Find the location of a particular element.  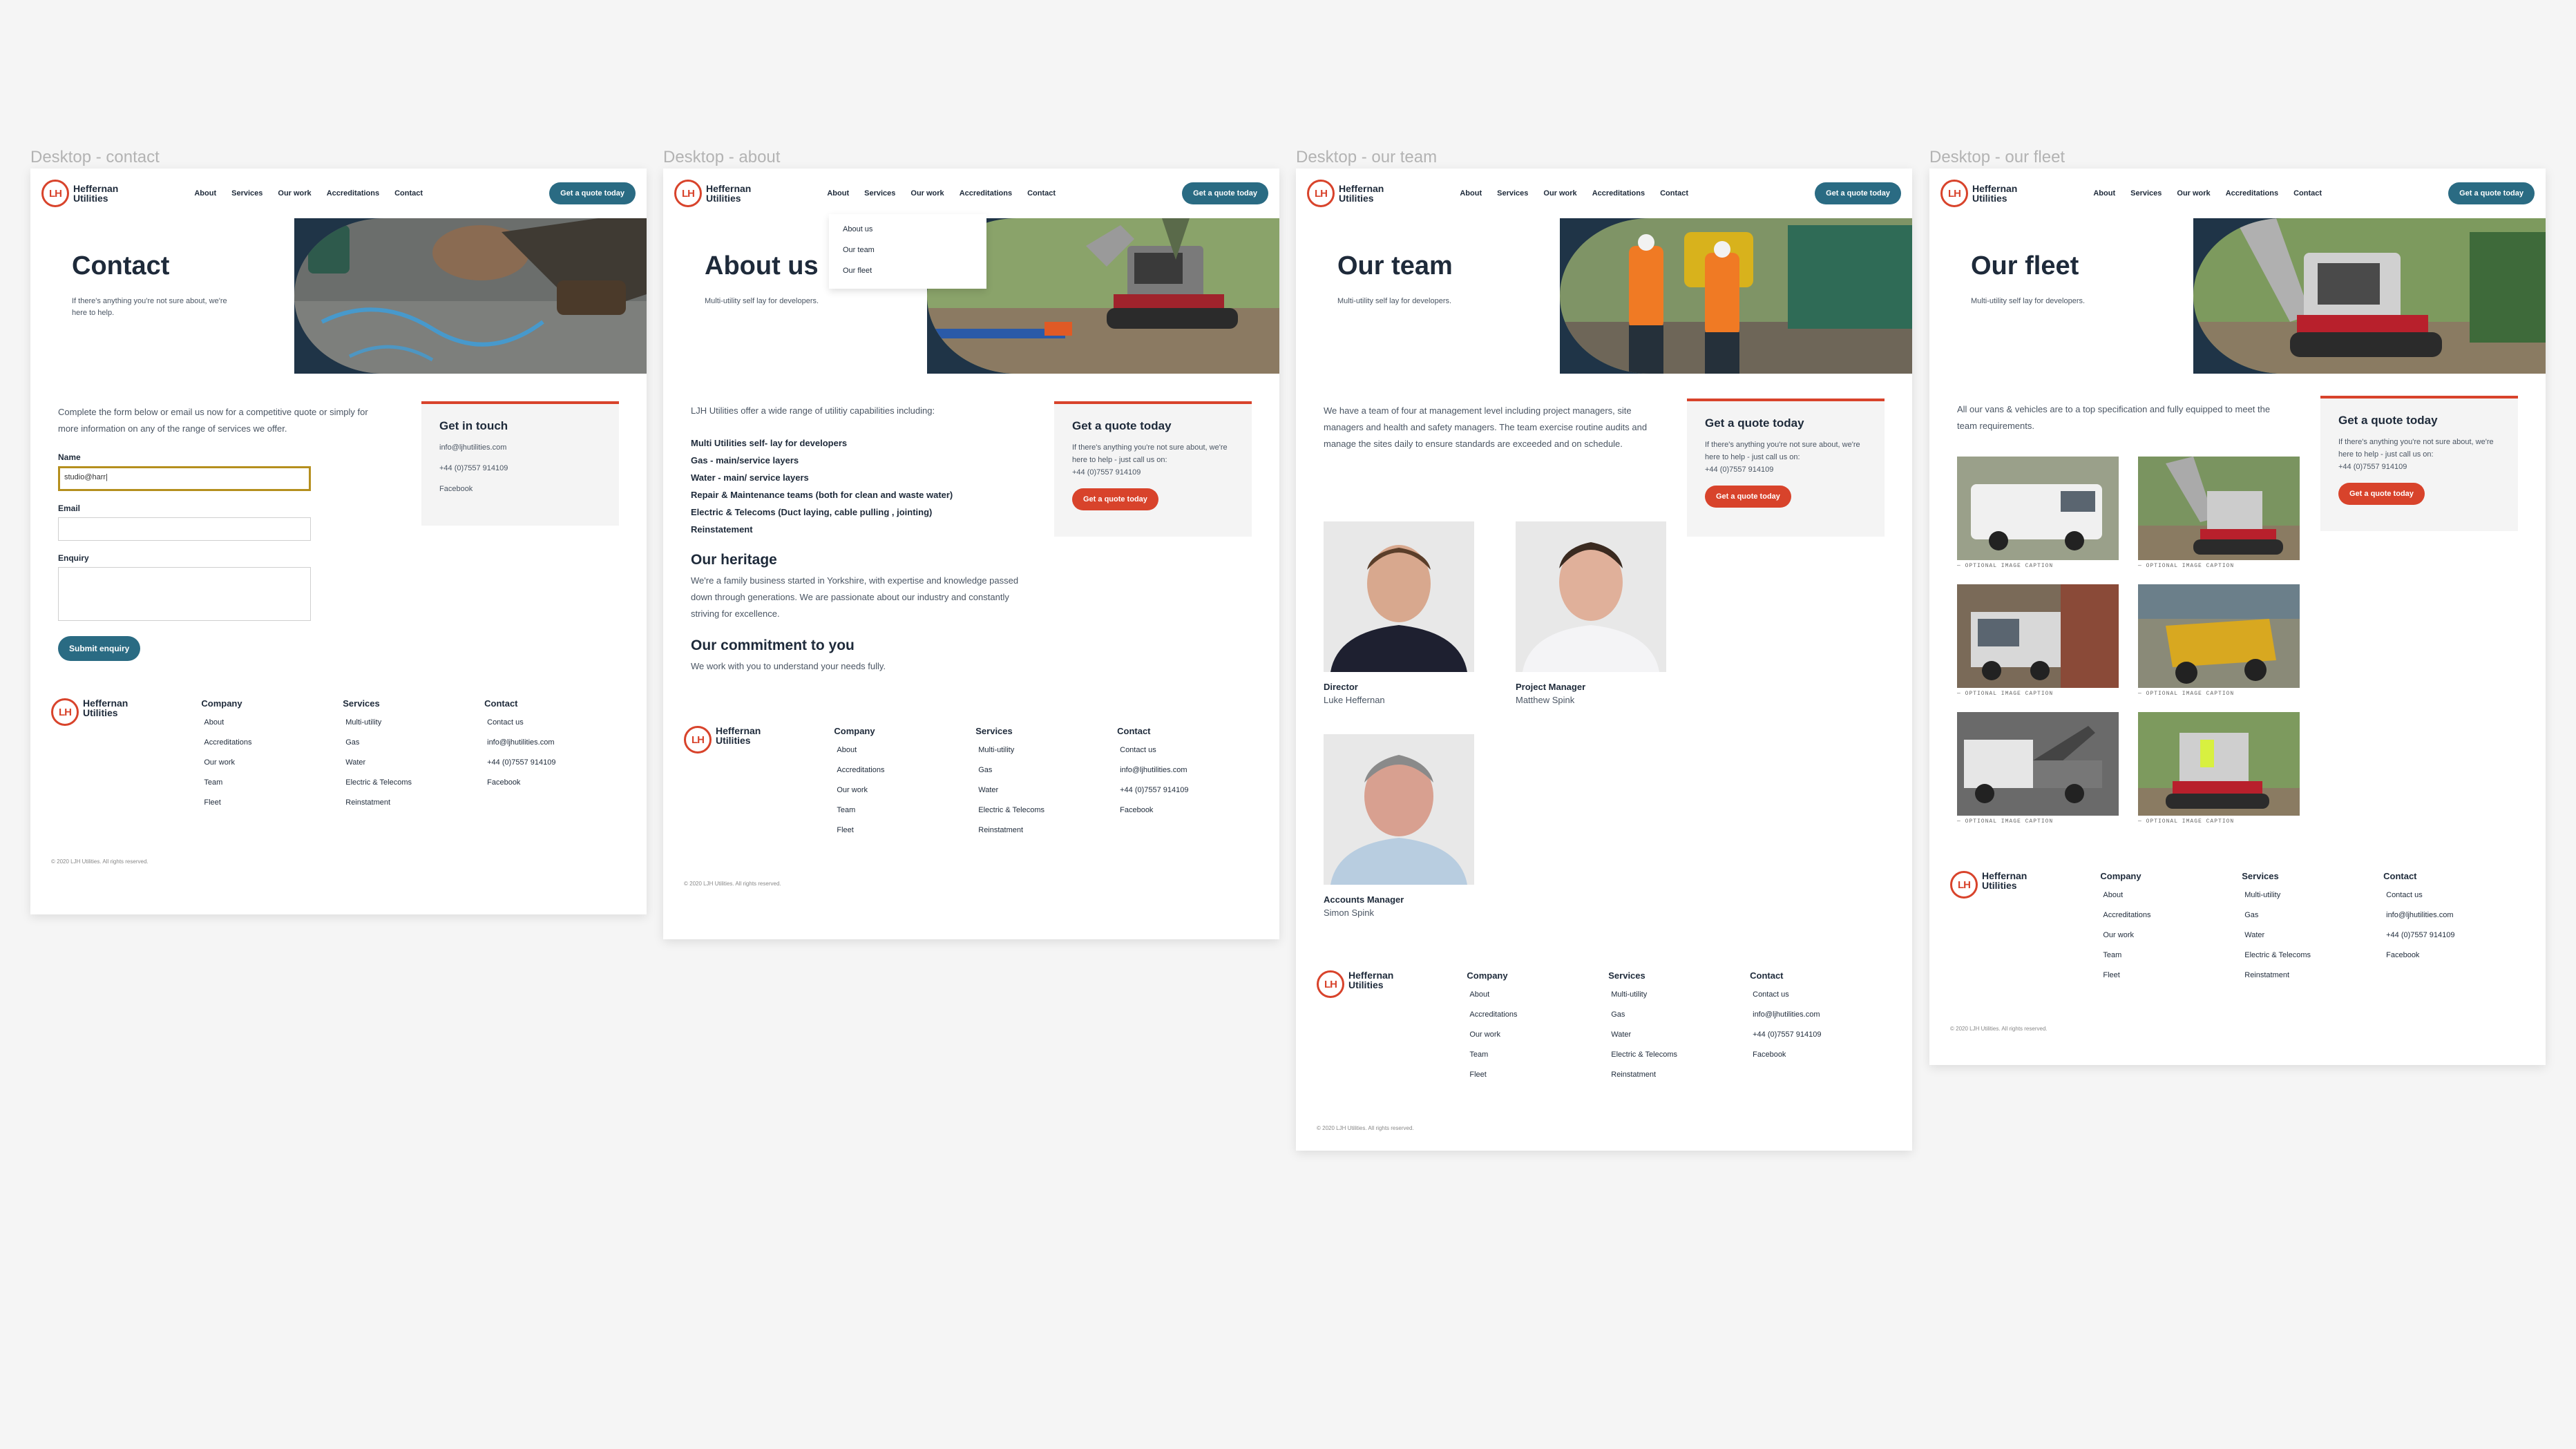

submit-enquiry-button: Submit enquiry is located at coordinates (100, 648).